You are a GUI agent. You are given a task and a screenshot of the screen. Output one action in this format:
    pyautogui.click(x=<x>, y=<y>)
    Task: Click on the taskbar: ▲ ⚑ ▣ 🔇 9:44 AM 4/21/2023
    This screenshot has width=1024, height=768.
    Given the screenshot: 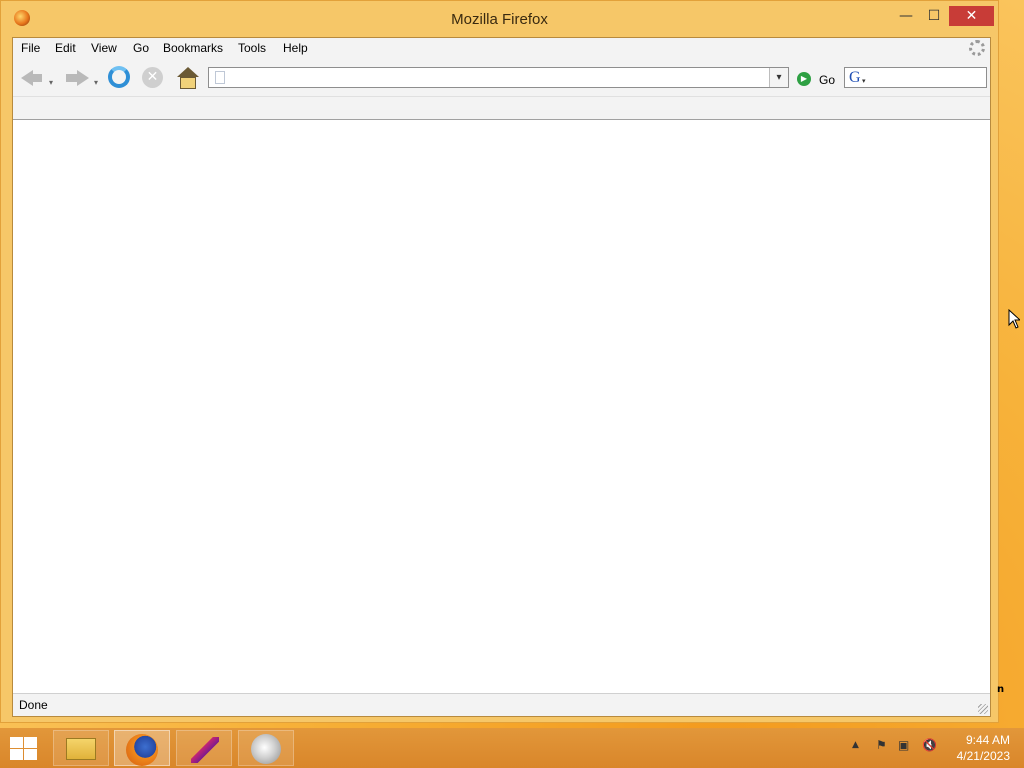 What is the action you would take?
    pyautogui.click(x=512, y=748)
    